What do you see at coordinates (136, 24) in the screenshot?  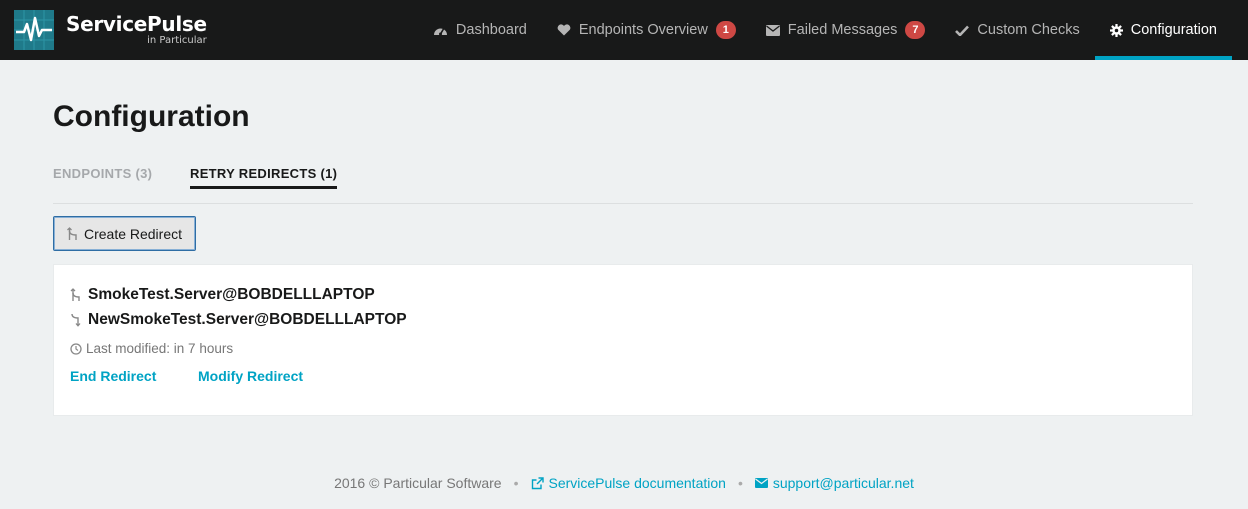 I see `brand-title: ServicePulse` at bounding box center [136, 24].